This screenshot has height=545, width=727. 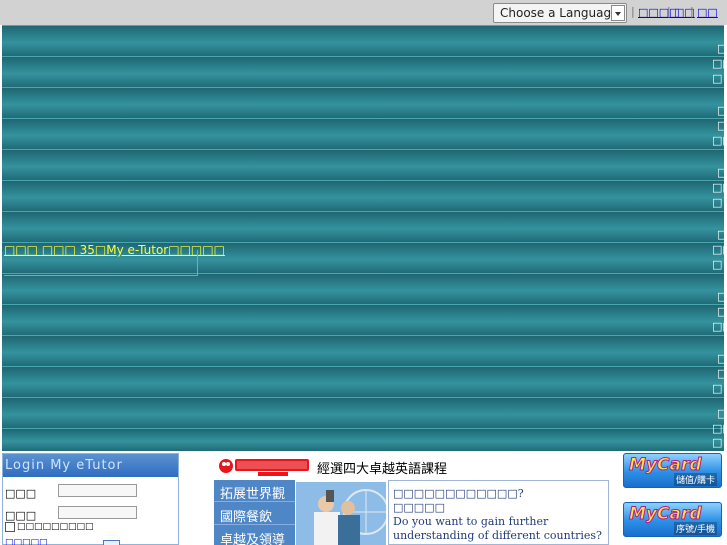 I want to click on account-label: □□□, so click(x=21, y=493).